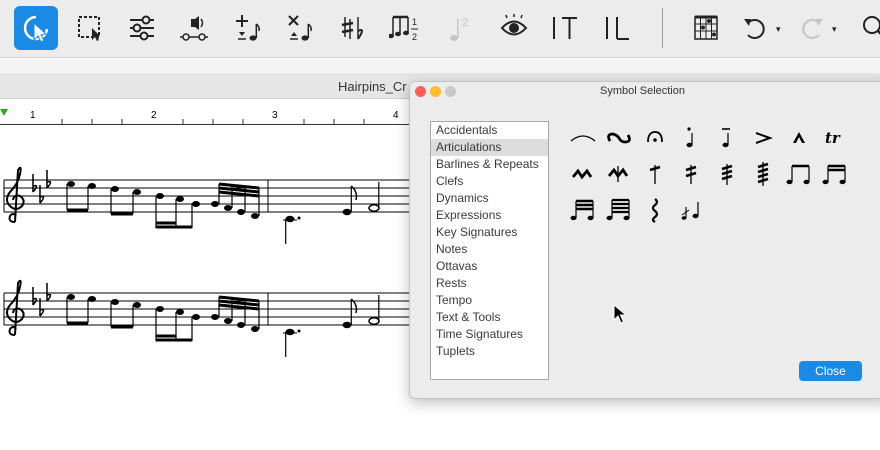  What do you see at coordinates (440, 66) in the screenshot?
I see `document-margin` at bounding box center [440, 66].